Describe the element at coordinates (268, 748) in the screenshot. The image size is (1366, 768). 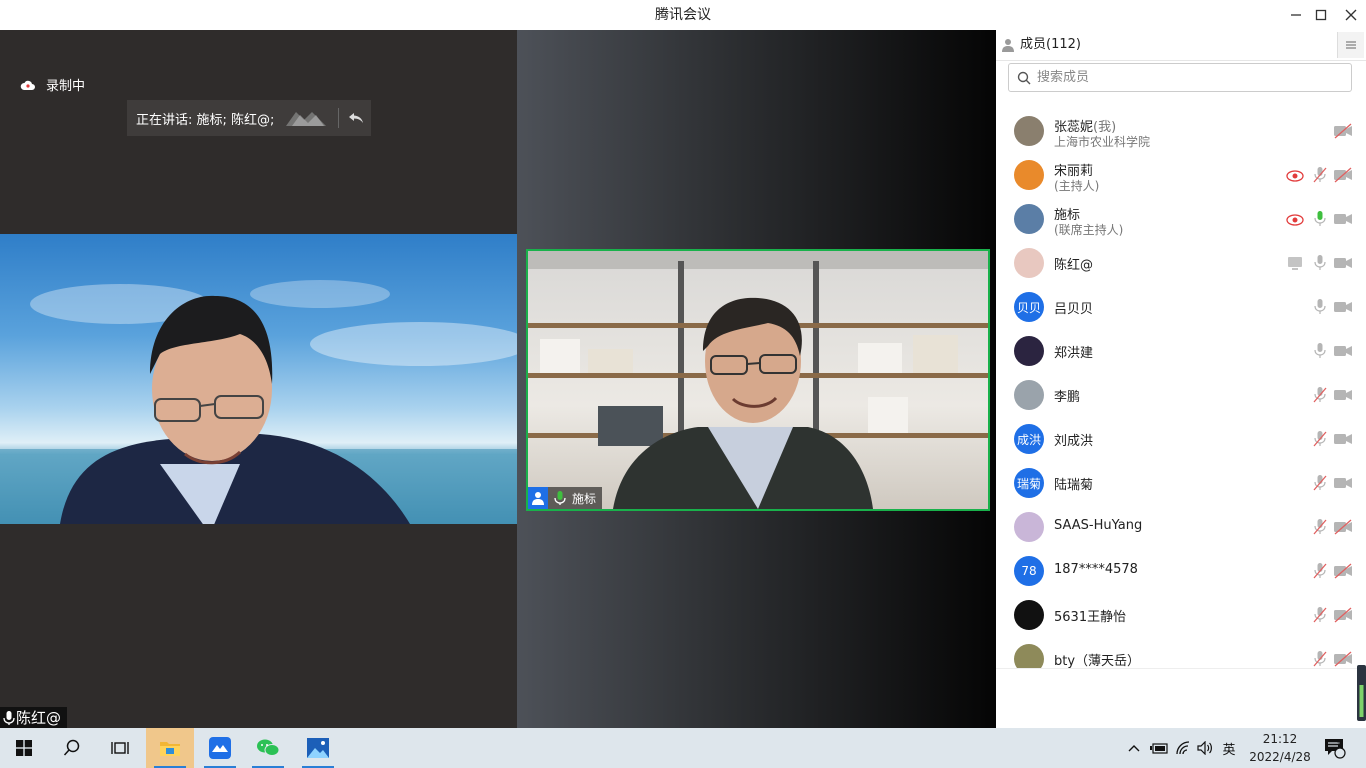
I see `taskbar-wechat` at that location.